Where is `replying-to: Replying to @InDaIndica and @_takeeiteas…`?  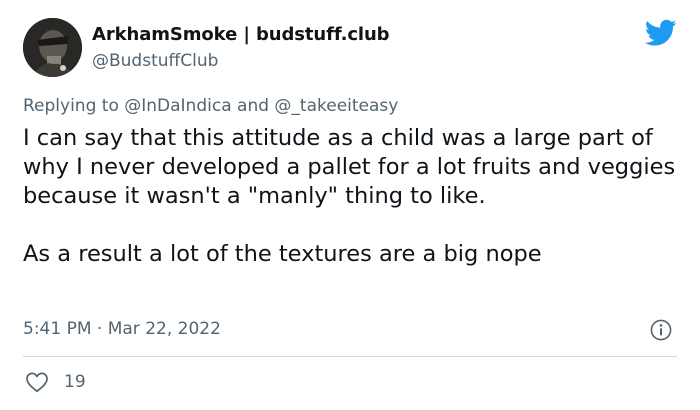 replying-to: Replying to @InDaIndica and @_takeeiteas… is located at coordinates (210, 106).